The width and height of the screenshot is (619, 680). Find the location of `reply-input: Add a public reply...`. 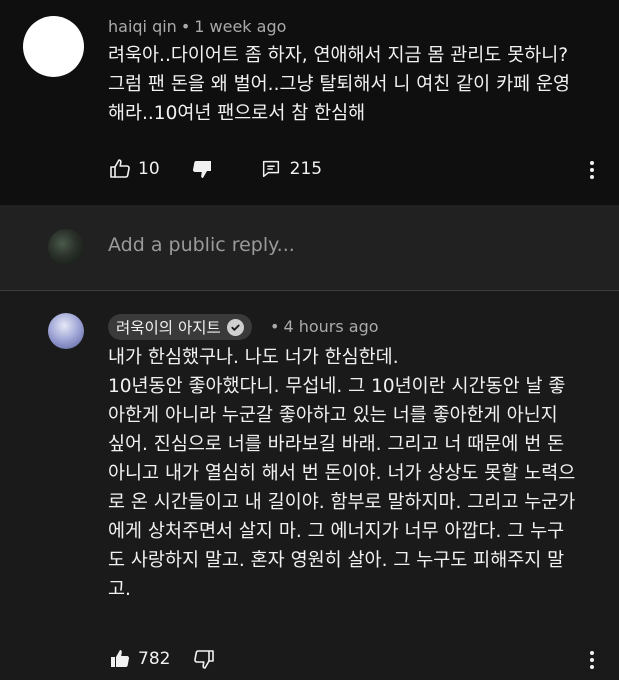

reply-input: Add a public reply... is located at coordinates (201, 245).